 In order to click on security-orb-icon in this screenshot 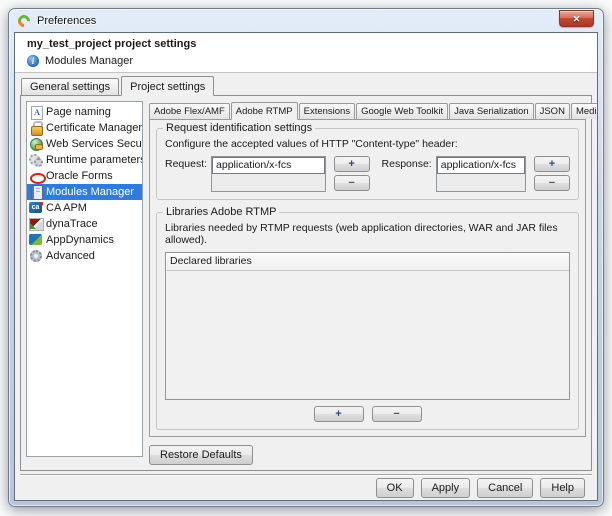, I will do `click(36, 144)`.